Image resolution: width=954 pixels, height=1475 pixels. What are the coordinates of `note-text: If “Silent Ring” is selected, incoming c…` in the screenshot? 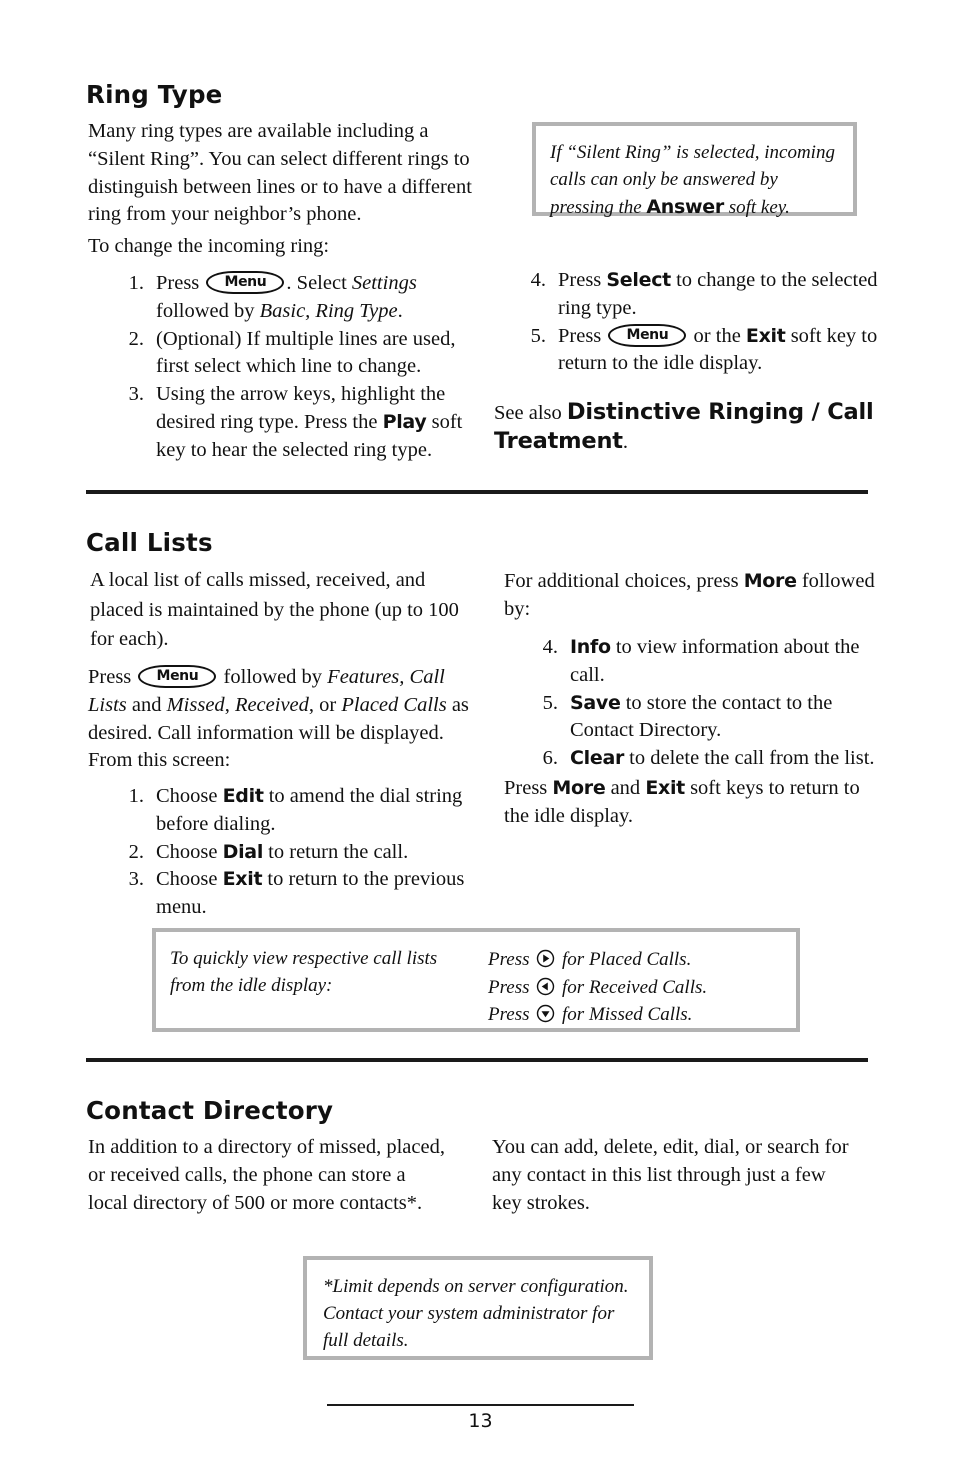 It's located at (694, 174).